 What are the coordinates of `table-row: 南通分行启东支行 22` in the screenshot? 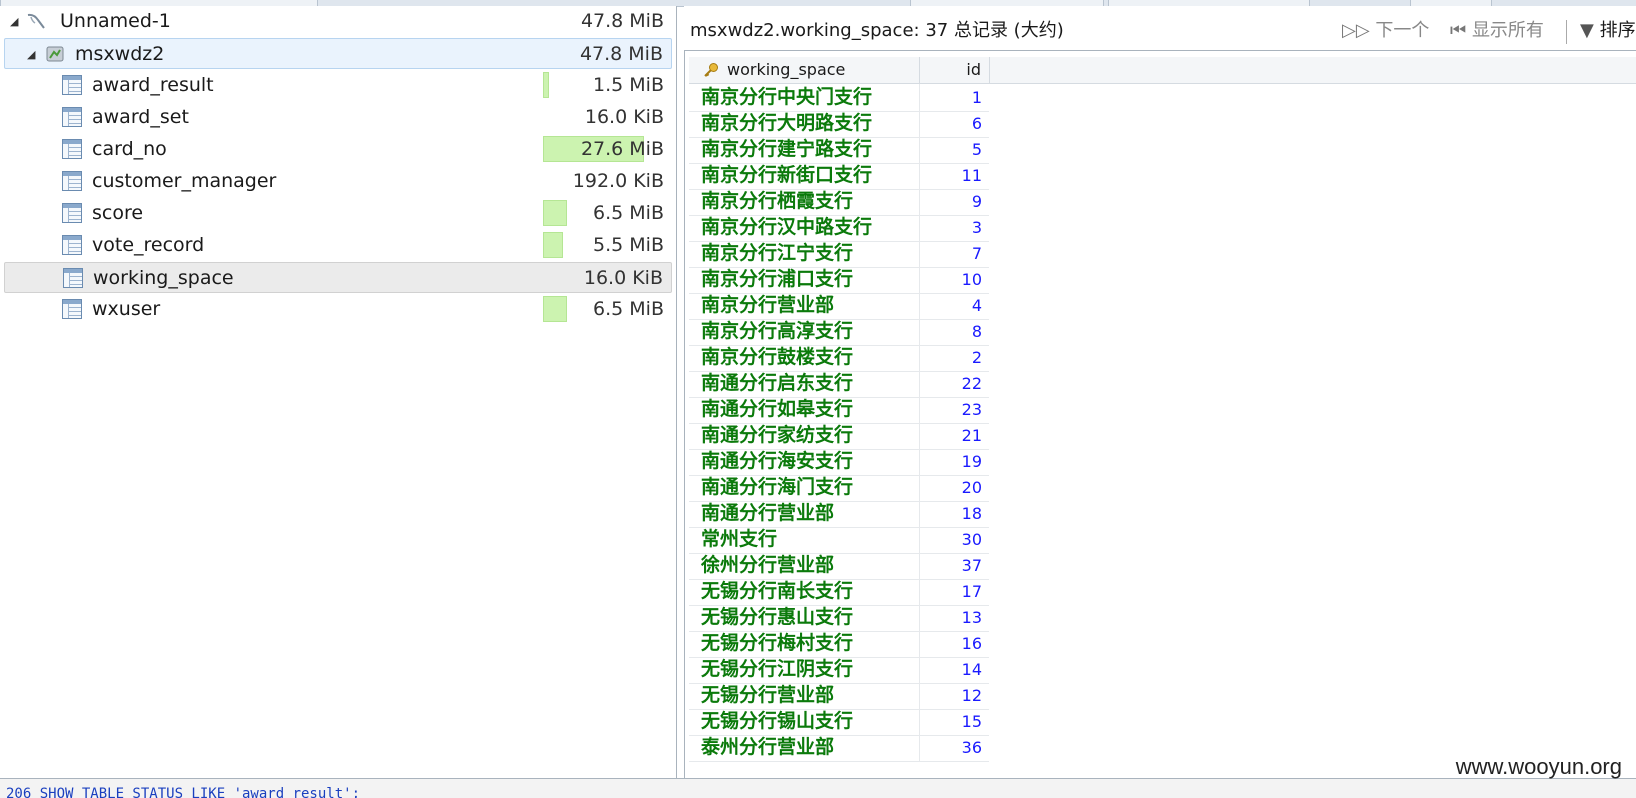 It's located at (839, 384).